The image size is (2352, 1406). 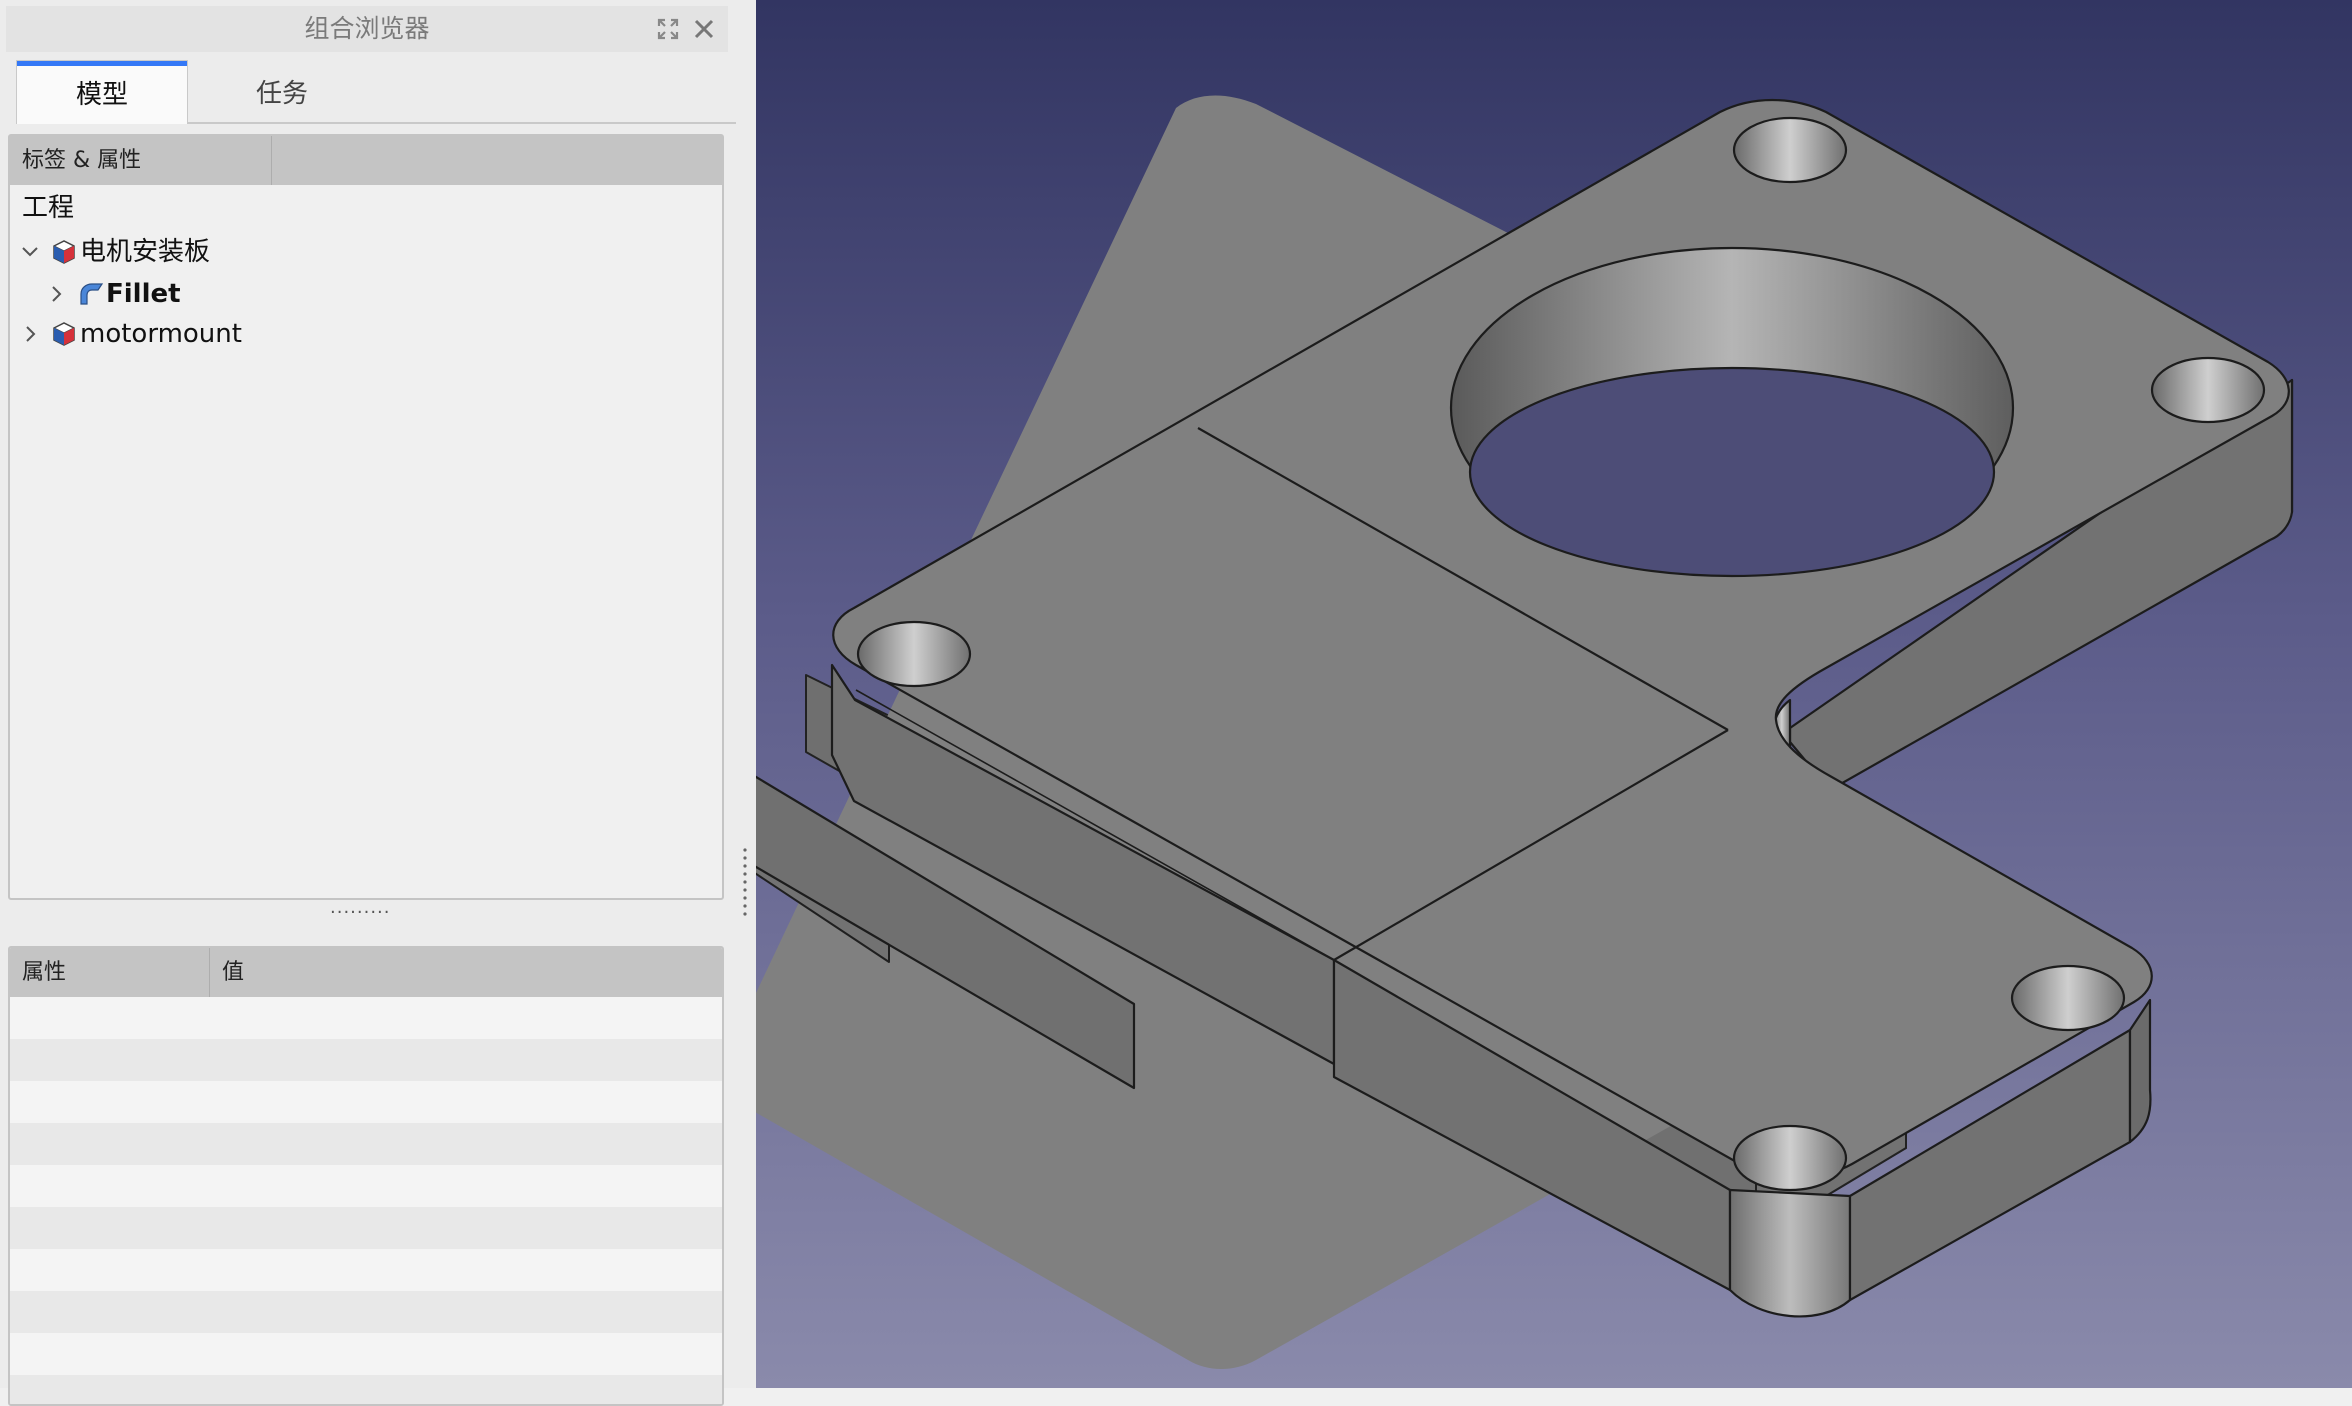 I want to click on tab-model: 模型, so click(x=102, y=92).